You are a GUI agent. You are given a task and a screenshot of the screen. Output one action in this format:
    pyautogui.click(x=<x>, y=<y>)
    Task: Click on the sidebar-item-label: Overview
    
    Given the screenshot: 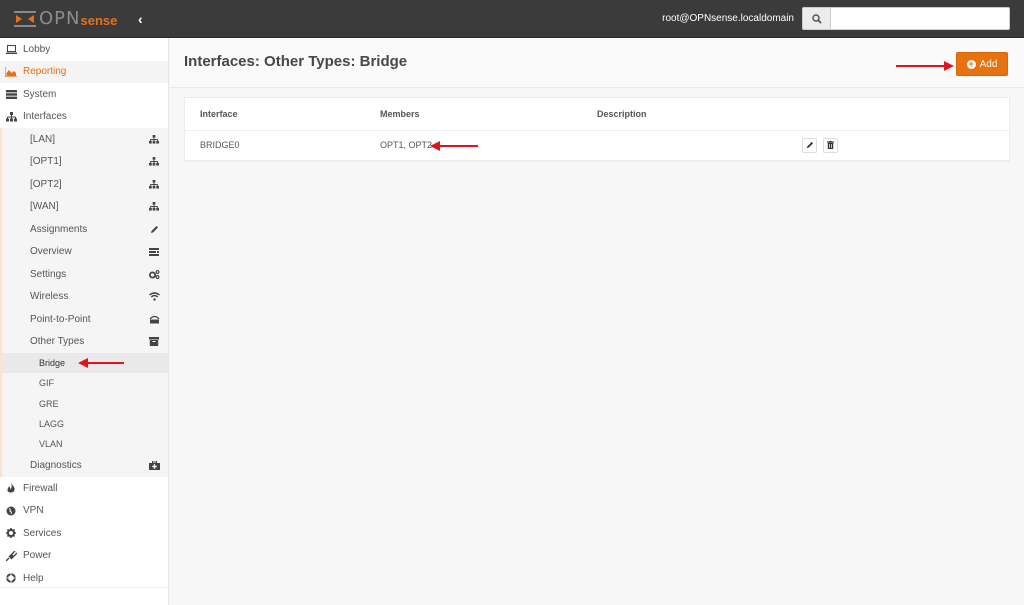 What is the action you would take?
    pyautogui.click(x=51, y=252)
    